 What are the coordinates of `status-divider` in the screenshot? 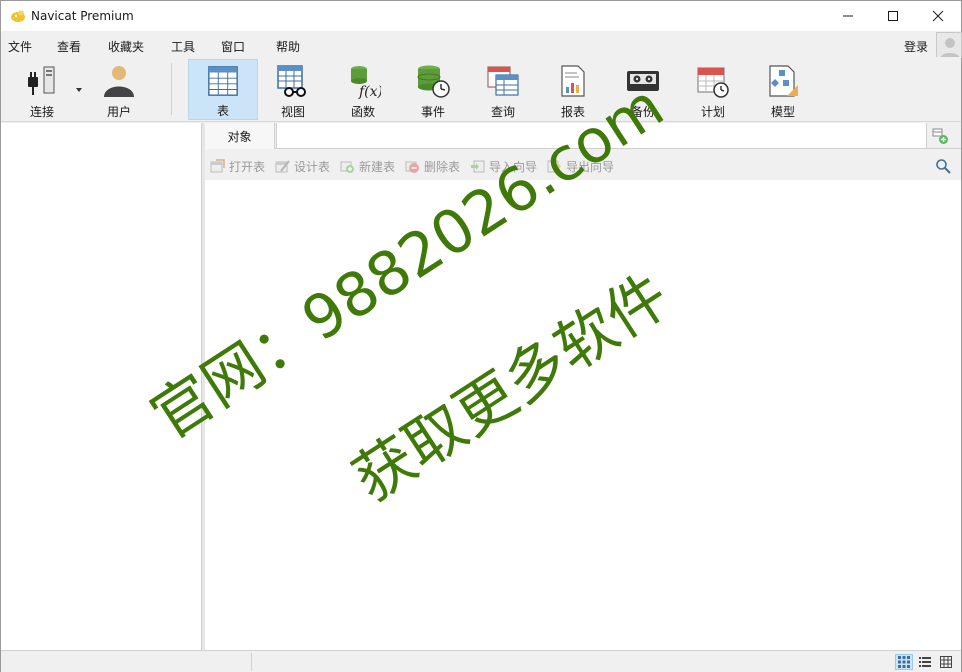 It's located at (251, 662).